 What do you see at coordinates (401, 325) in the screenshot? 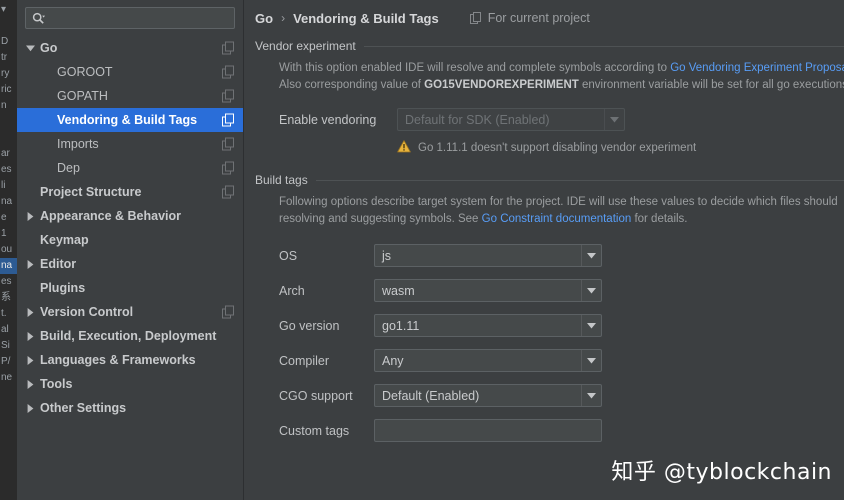
I see `dropdown-value-go-version: go1.11` at bounding box center [401, 325].